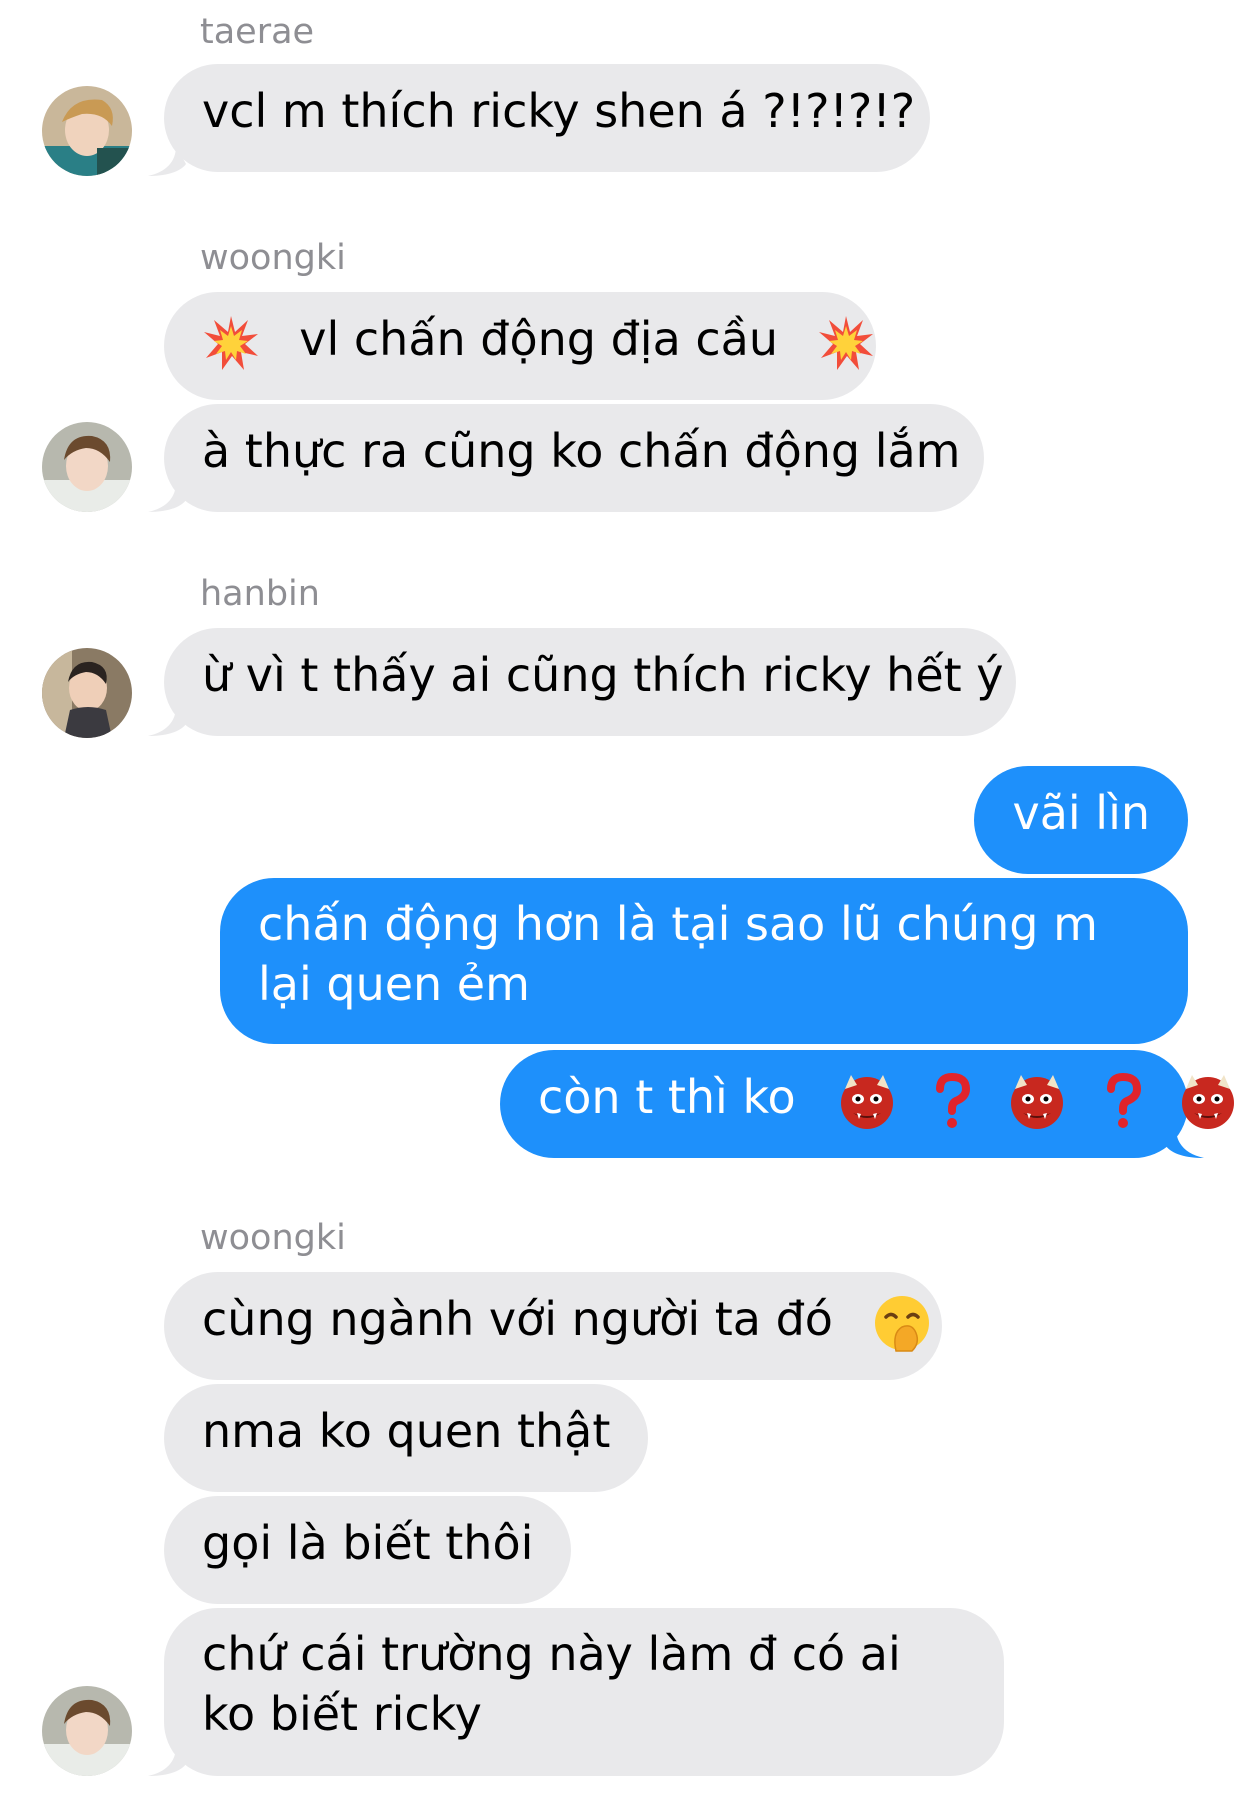 The width and height of the screenshot is (1242, 1796). What do you see at coordinates (539, 339) in the screenshot?
I see `message-text: vl chấn động địa cầu` at bounding box center [539, 339].